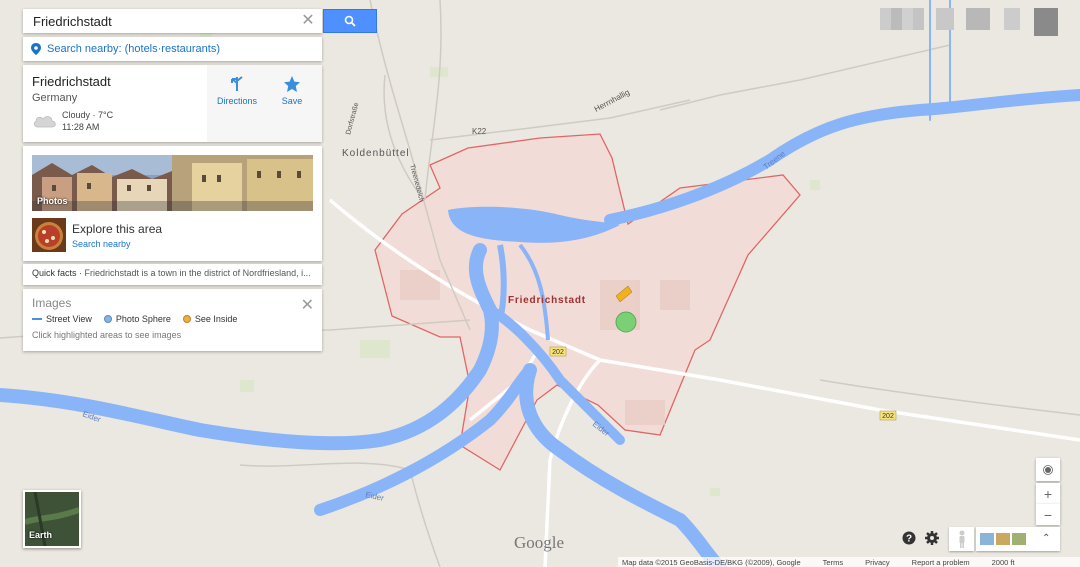  What do you see at coordinates (36, 49) in the screenshot?
I see `location-pin-icon` at bounding box center [36, 49].